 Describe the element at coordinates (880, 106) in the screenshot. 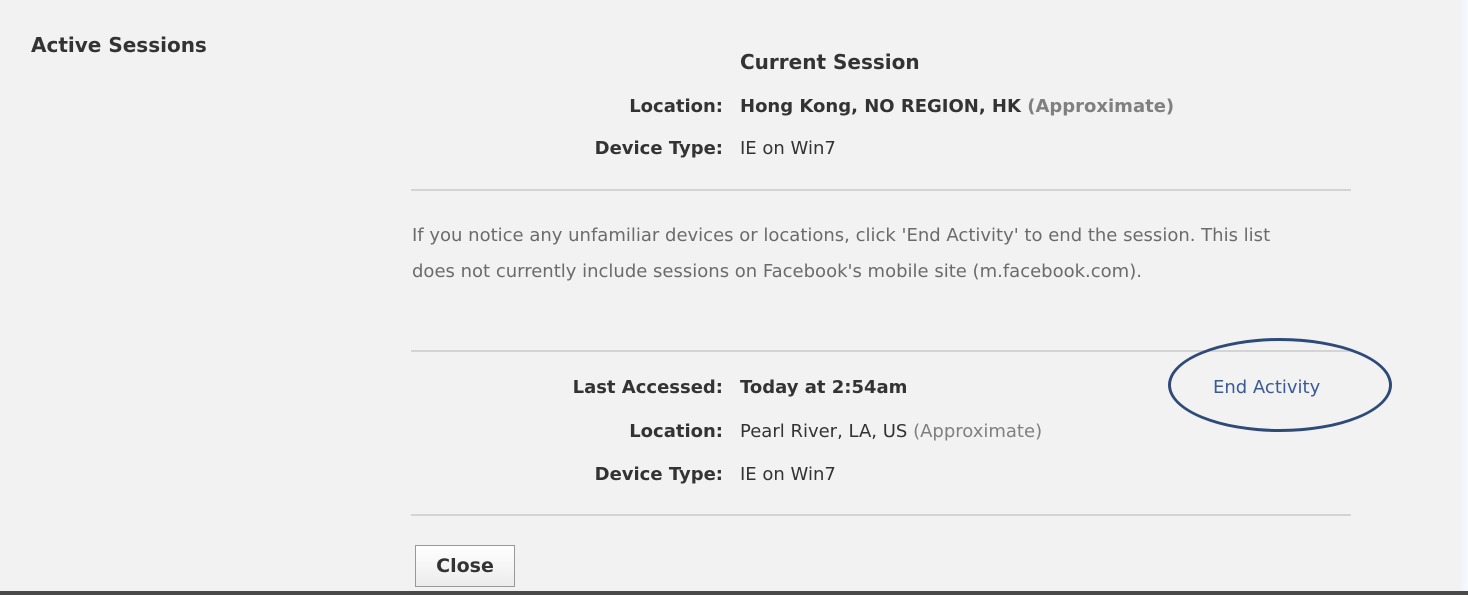

I see `current-location-value: Hong Kong, NO REGION, HK` at that location.